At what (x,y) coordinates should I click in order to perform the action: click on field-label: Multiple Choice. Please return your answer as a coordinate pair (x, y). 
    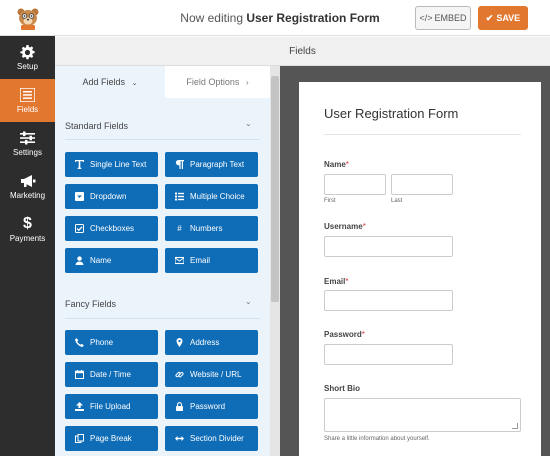
    Looking at the image, I should click on (217, 196).